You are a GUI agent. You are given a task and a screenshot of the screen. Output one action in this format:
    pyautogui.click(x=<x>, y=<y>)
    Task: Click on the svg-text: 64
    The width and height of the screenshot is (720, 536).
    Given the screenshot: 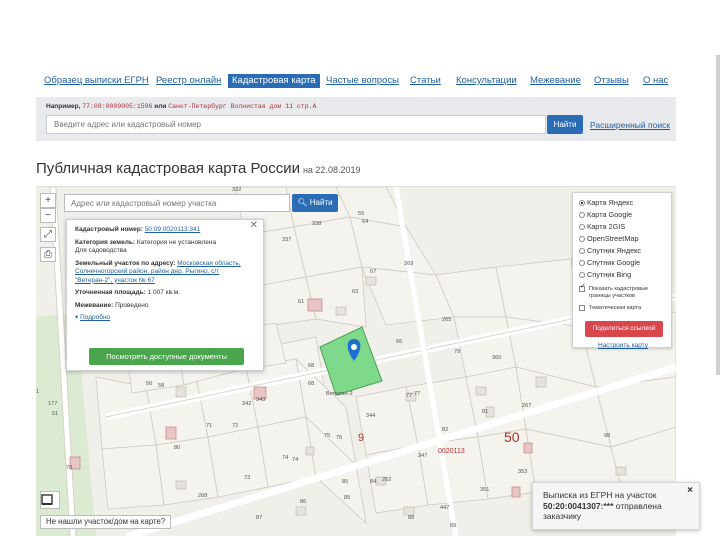 What is the action you would take?
    pyautogui.click(x=365, y=222)
    